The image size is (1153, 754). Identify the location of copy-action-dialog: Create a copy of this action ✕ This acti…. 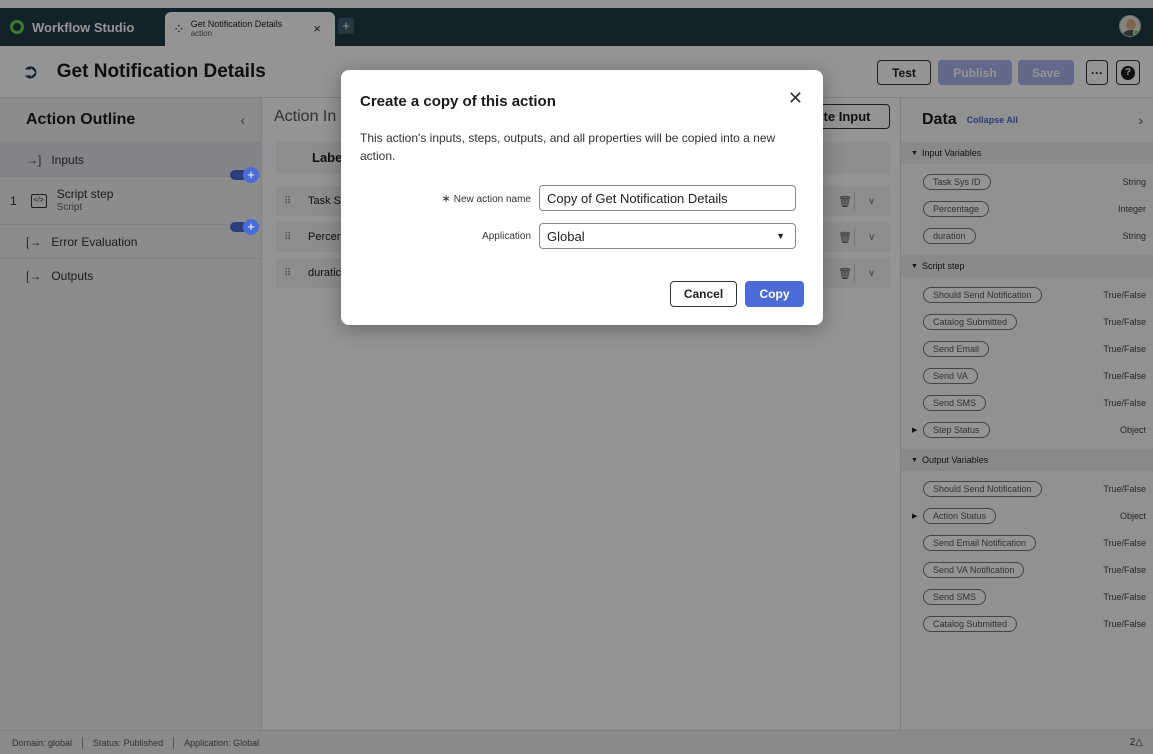
(582, 197).